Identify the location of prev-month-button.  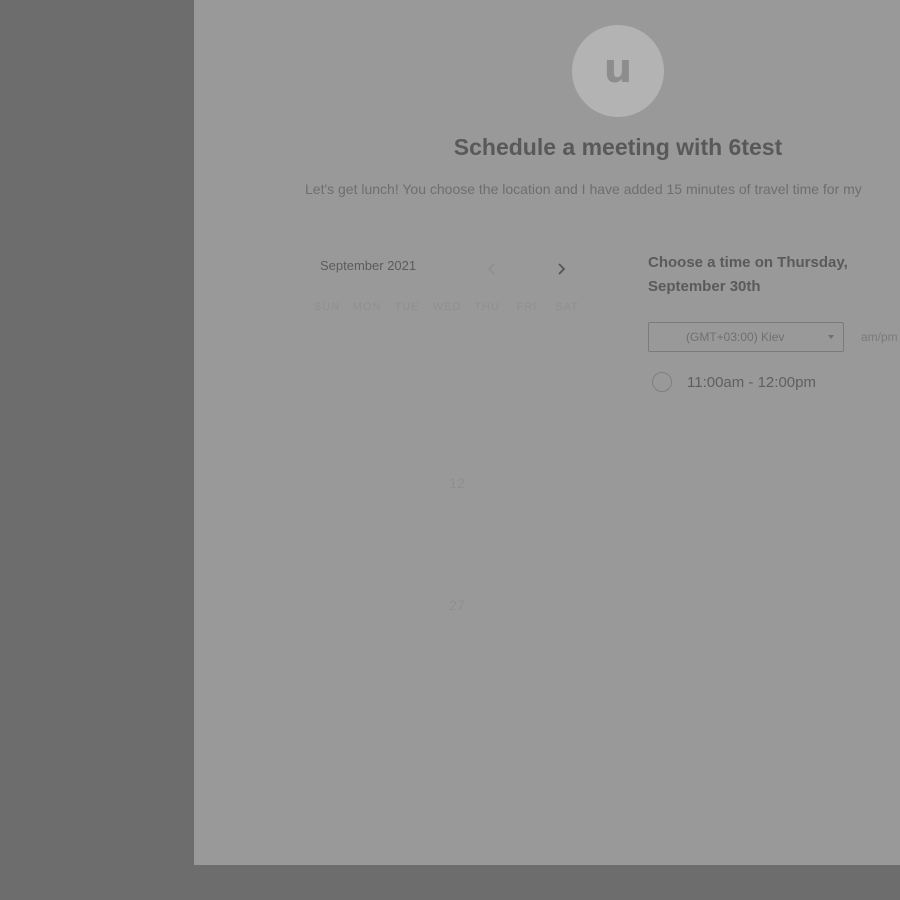
(492, 269).